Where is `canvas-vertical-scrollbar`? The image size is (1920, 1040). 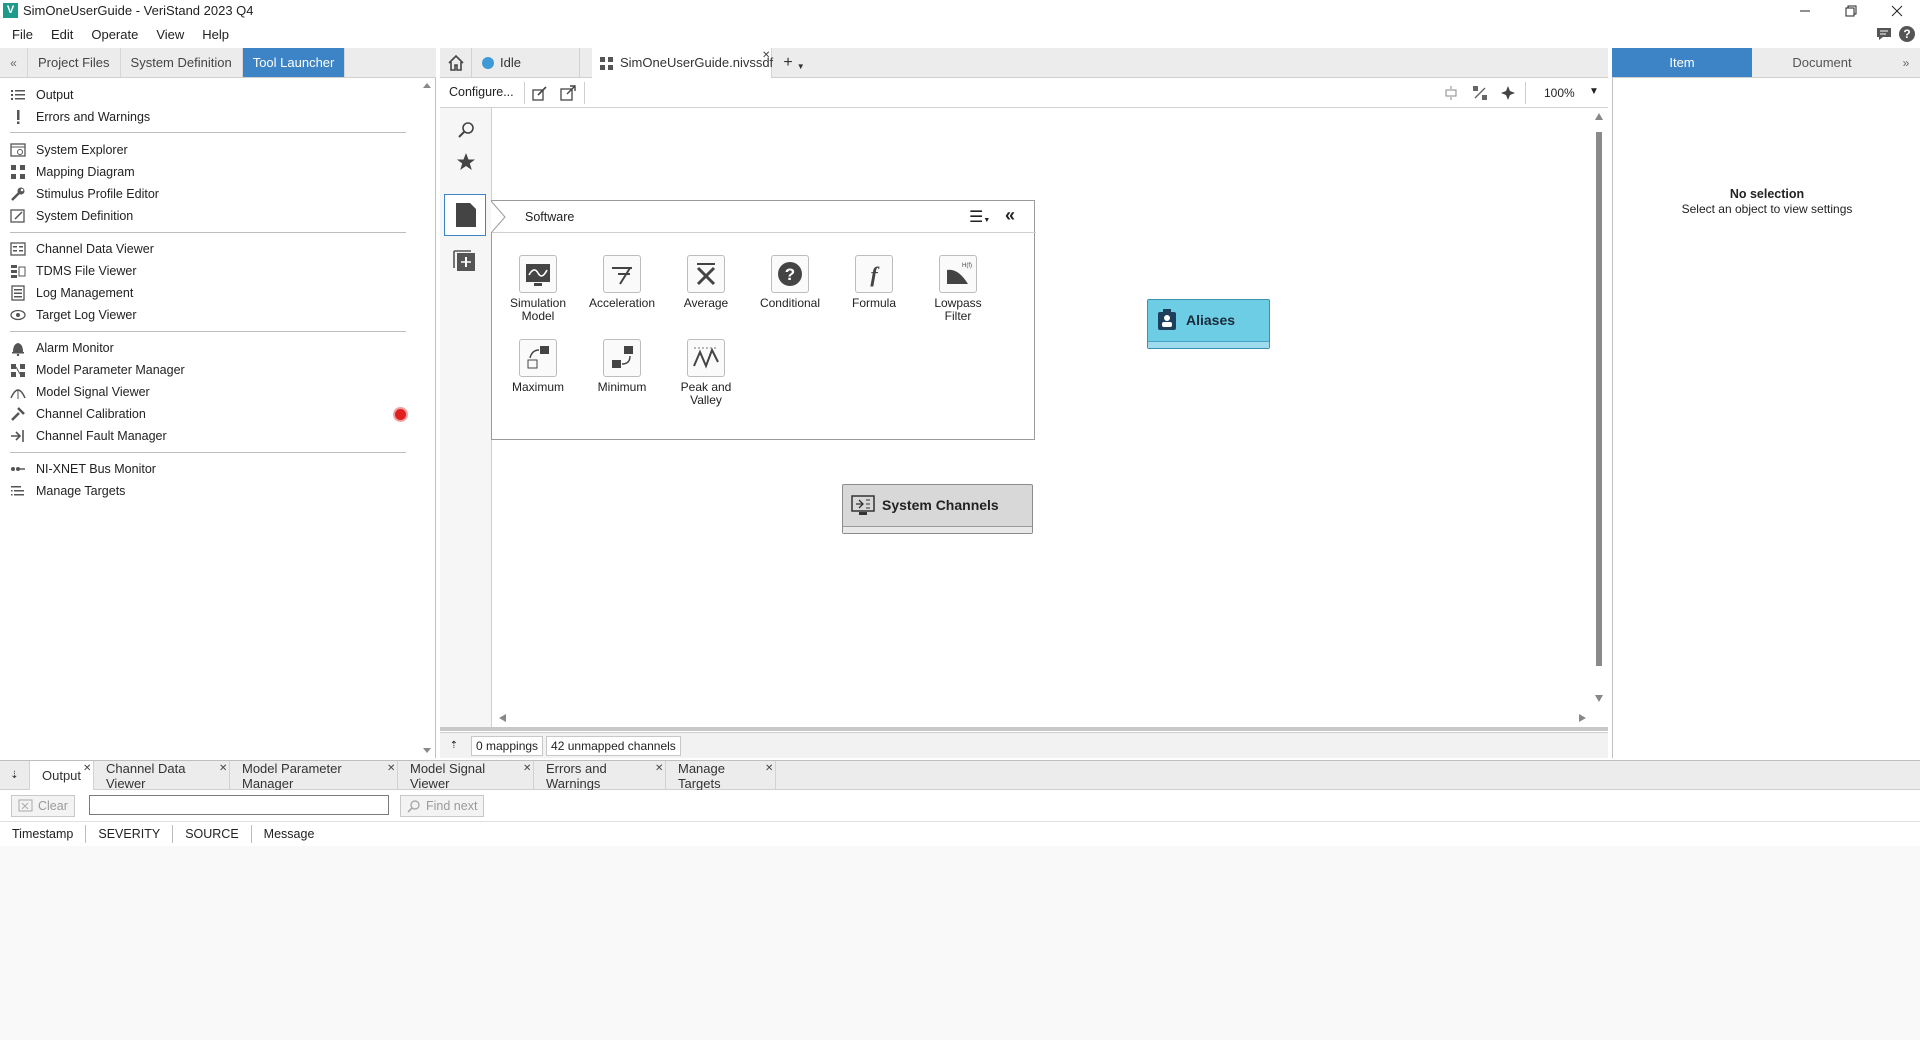
canvas-vertical-scrollbar is located at coordinates (1599, 408).